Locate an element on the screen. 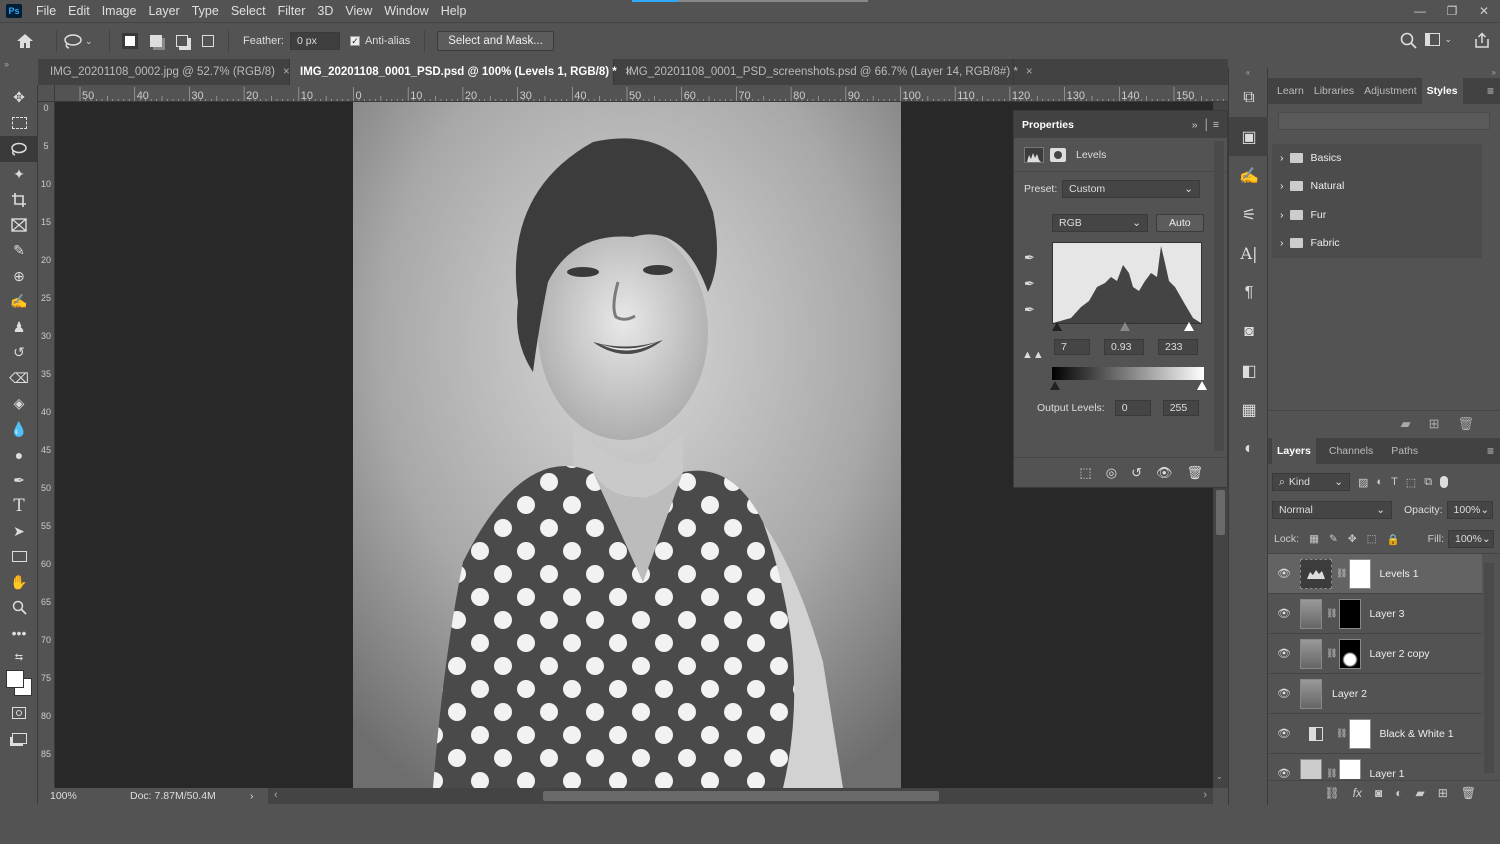 This screenshot has height=844, width=1500. menu-view: View is located at coordinates (358, 11).